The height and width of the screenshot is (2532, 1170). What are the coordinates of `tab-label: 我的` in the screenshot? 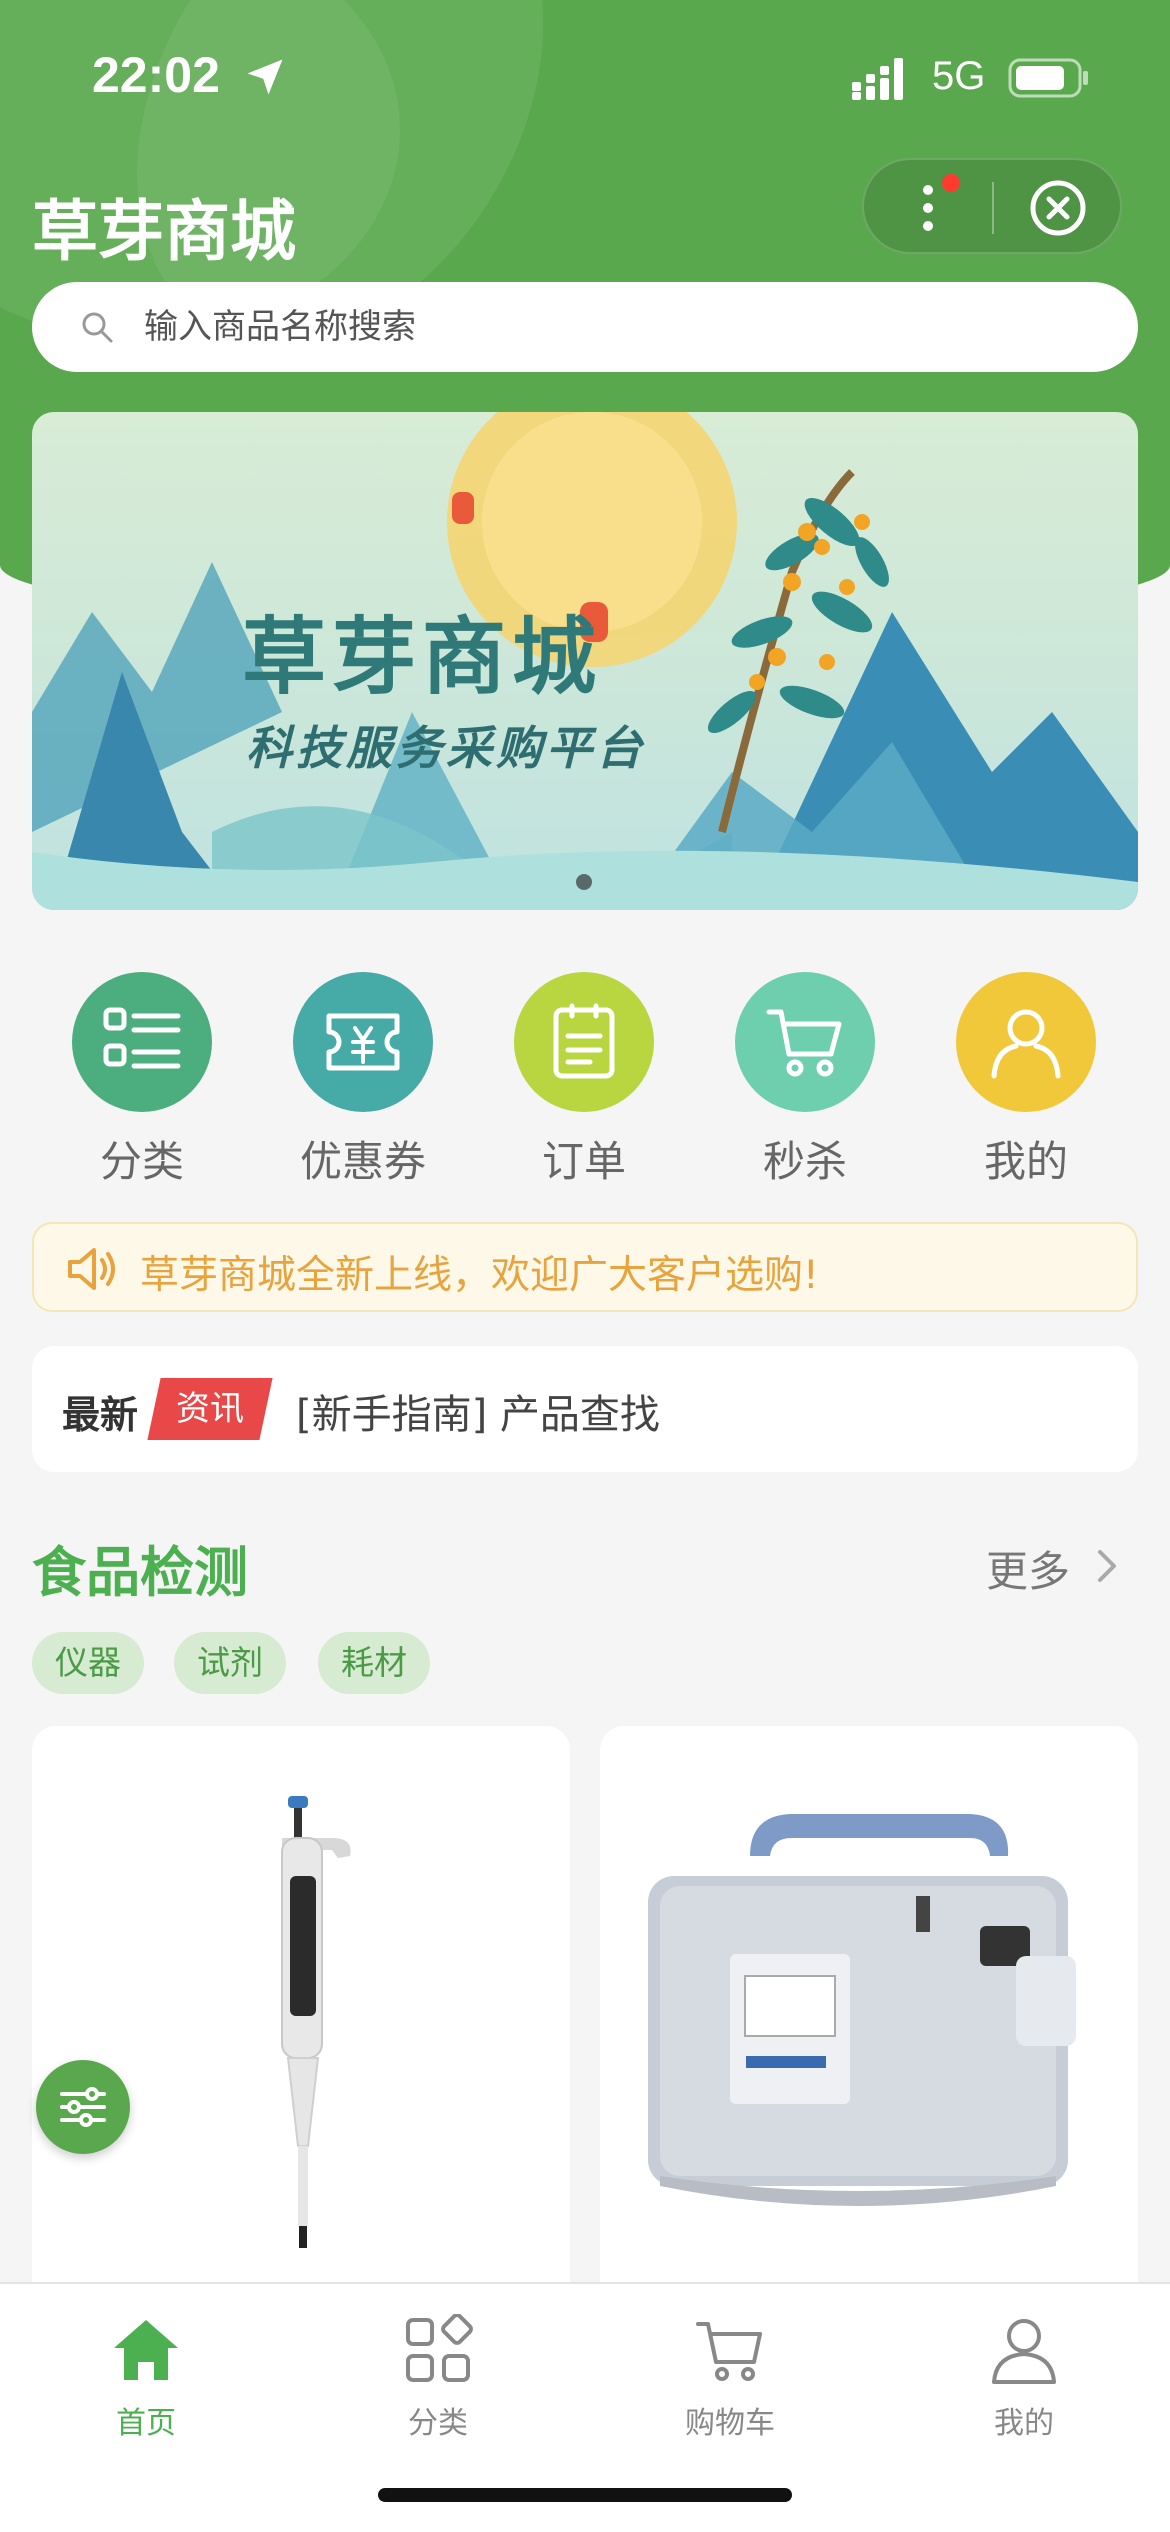 It's located at (1024, 2423).